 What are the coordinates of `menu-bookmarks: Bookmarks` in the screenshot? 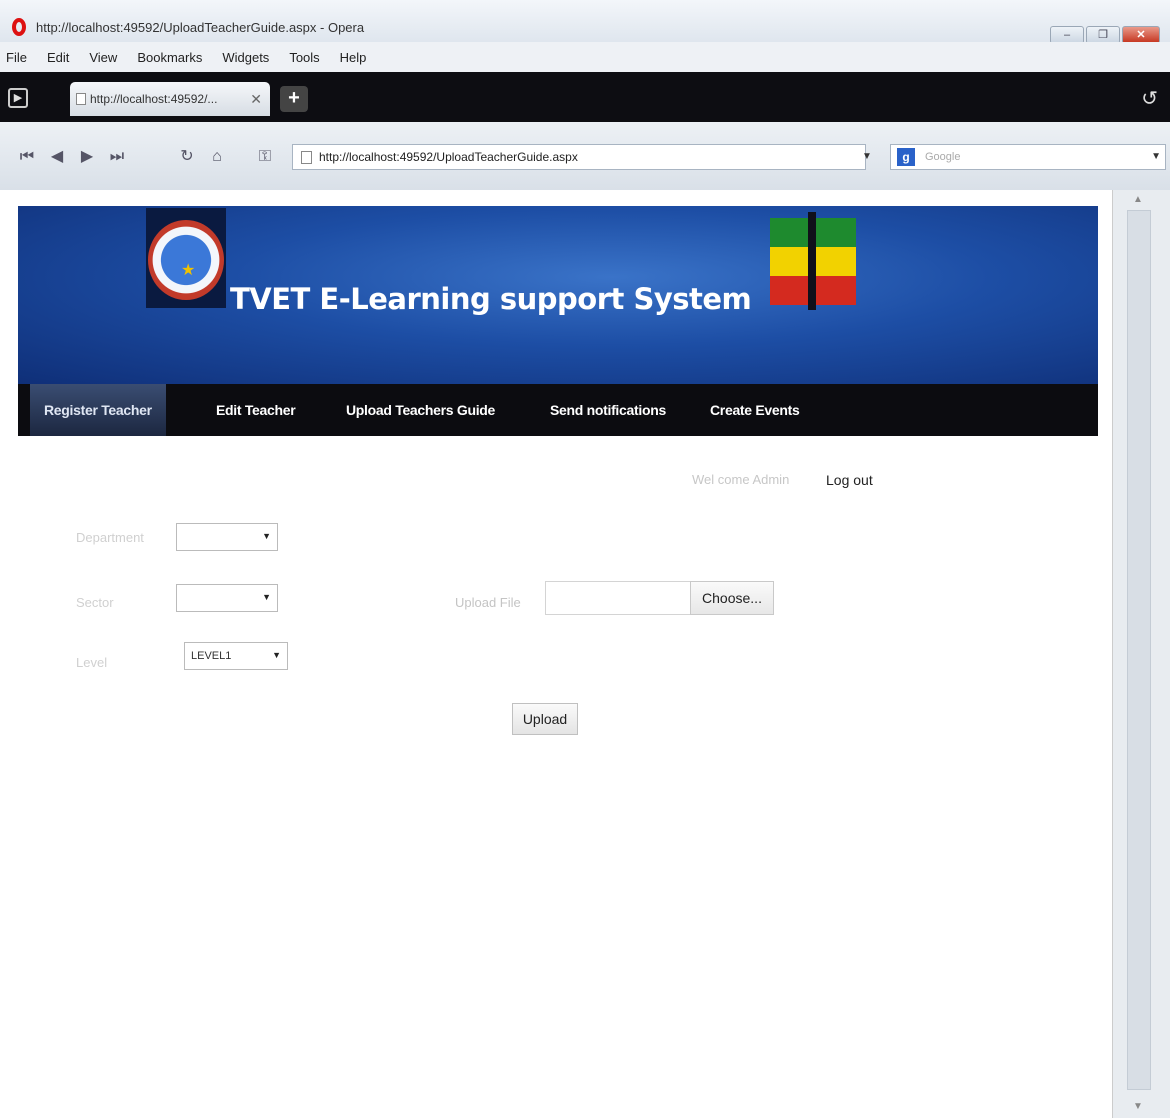 It's located at (169, 57).